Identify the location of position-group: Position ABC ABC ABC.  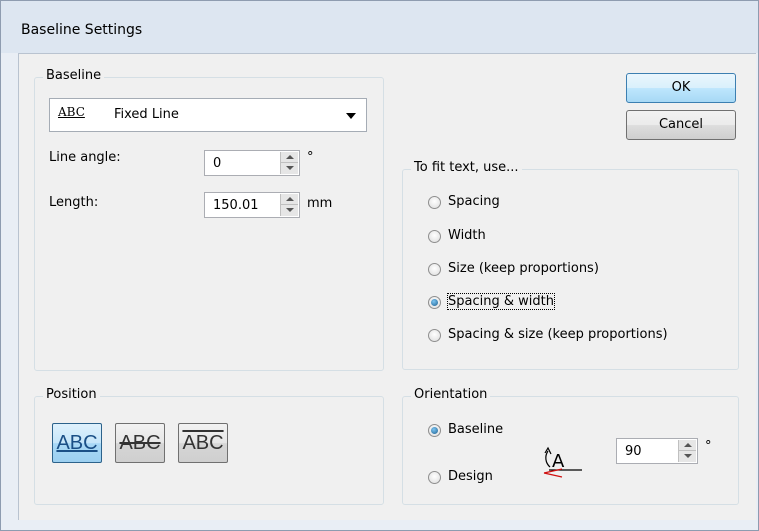
(209, 446).